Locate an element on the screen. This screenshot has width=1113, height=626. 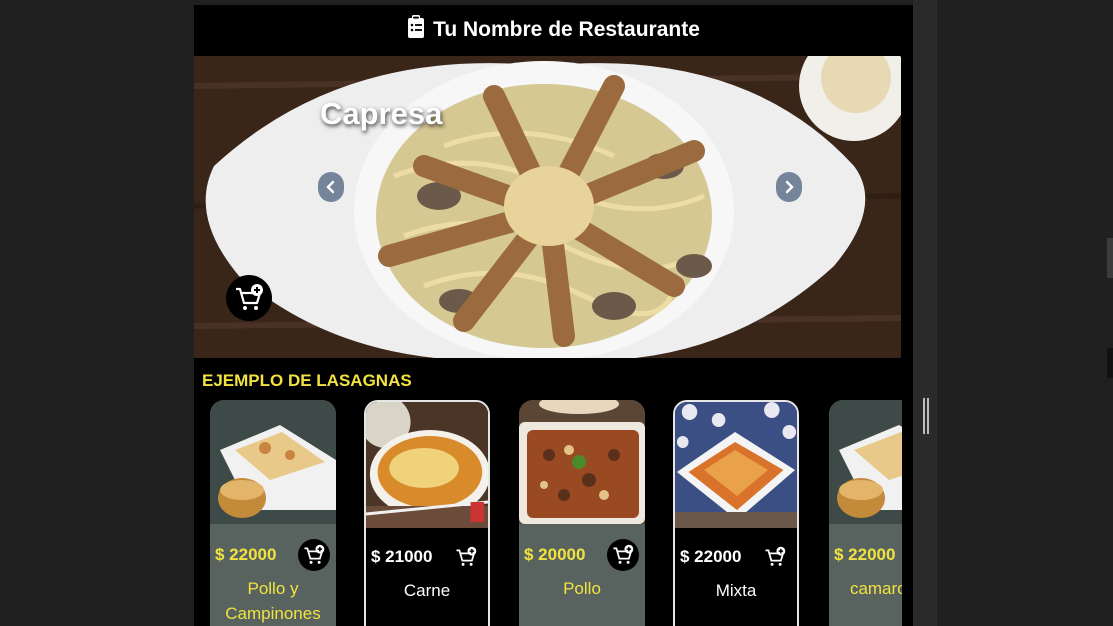
chevron-right-icon is located at coordinates (789, 187).